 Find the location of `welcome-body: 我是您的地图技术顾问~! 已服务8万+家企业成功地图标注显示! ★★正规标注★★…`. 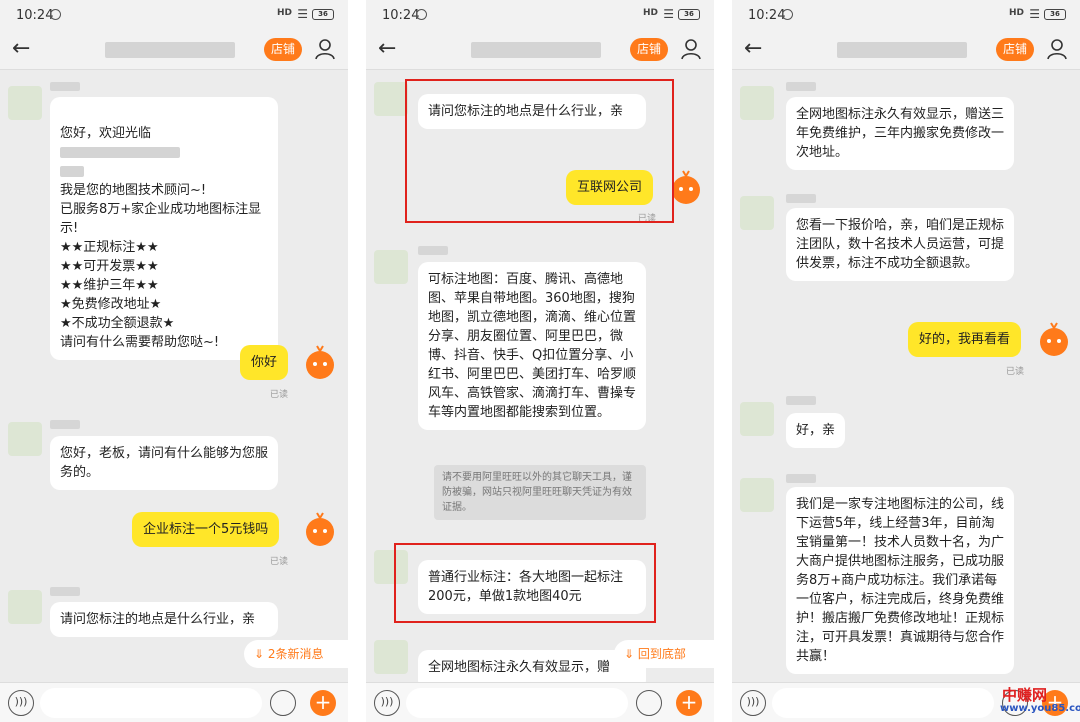

welcome-body: 我是您的地图技术顾问~! 已服务8万+家企业成功地图标注显示! ★★正规标注★★… is located at coordinates (161, 266).